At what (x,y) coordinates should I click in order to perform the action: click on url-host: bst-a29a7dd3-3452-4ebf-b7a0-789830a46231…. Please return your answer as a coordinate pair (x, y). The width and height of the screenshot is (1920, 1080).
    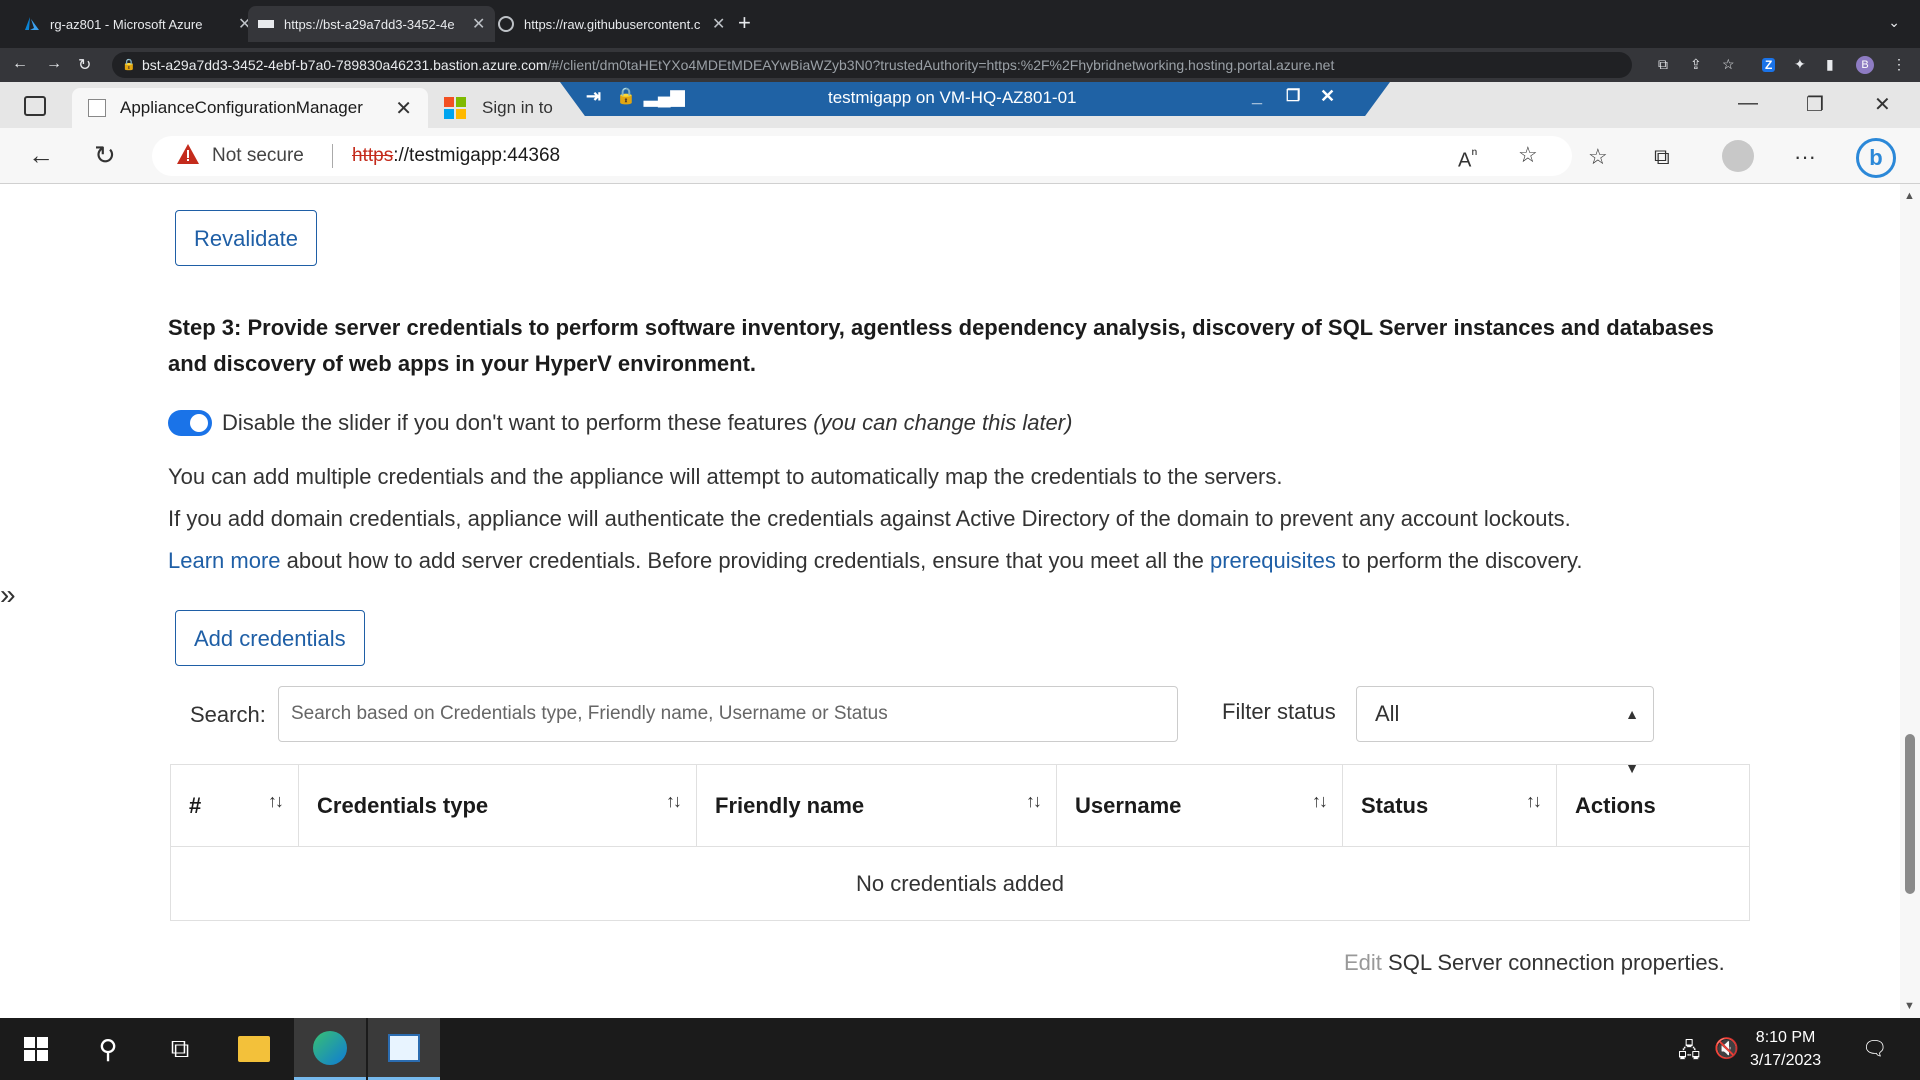
    Looking at the image, I should click on (345, 65).